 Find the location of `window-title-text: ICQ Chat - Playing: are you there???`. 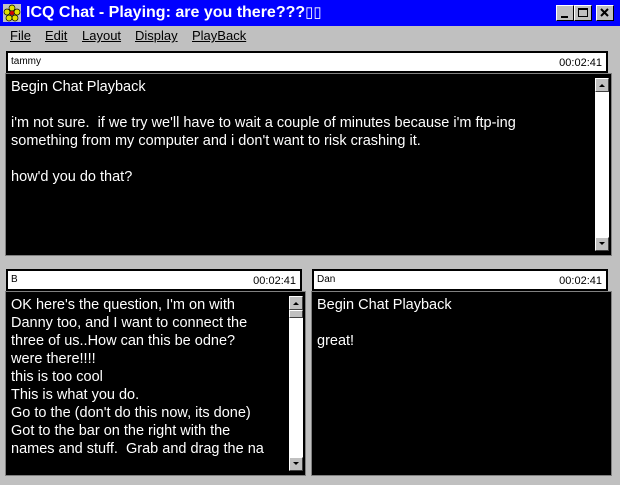

window-title-text: ICQ Chat - Playing: are you there??? is located at coordinates (166, 12).